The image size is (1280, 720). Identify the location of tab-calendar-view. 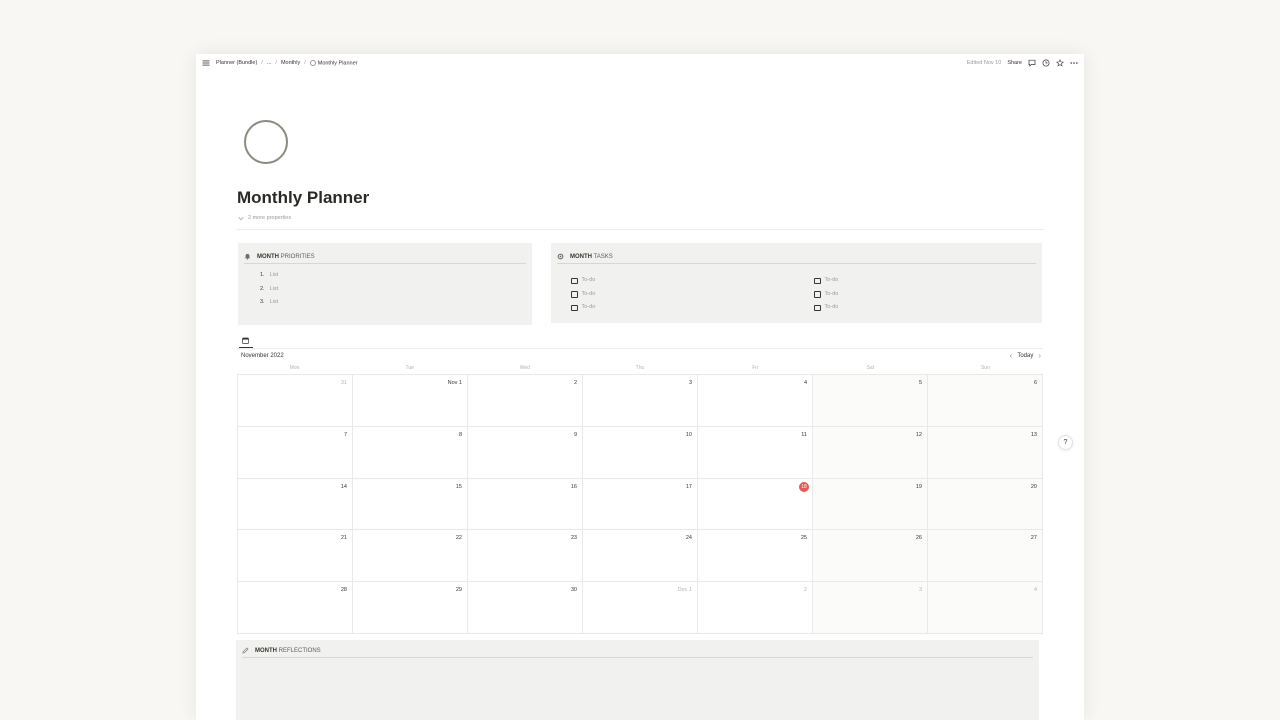
(246, 341).